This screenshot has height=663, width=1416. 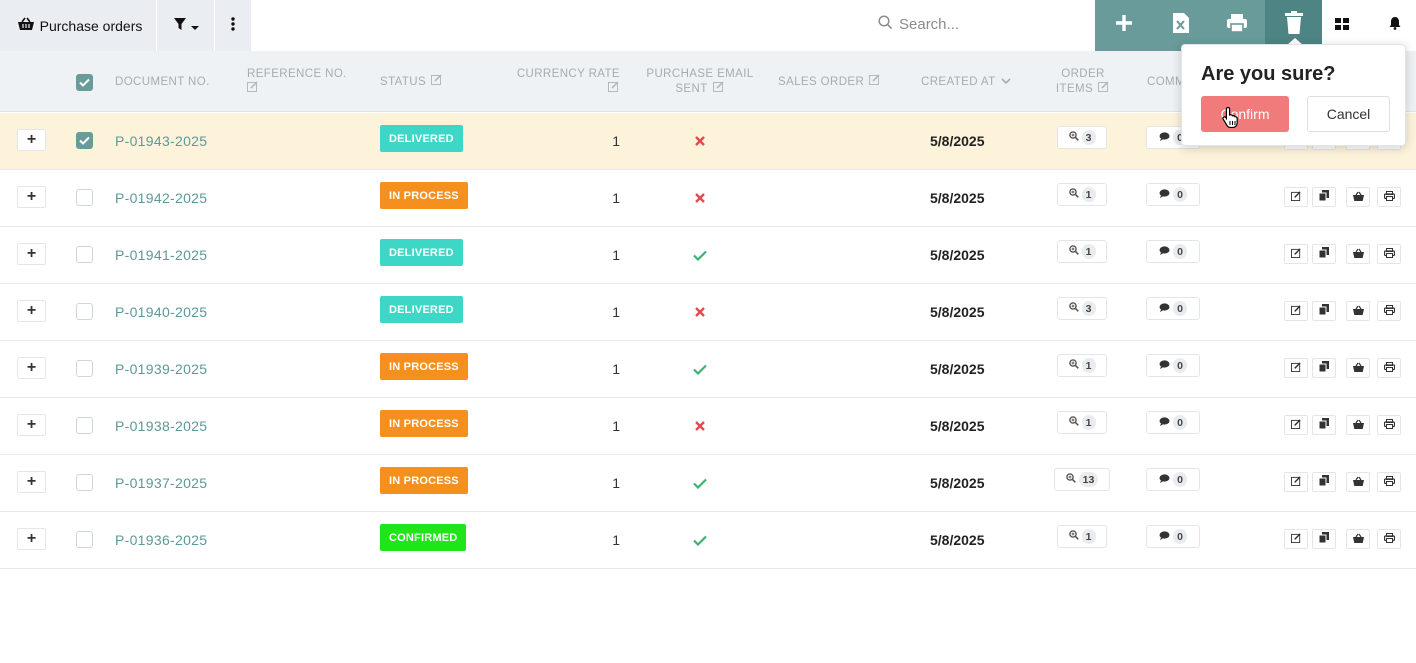 I want to click on table-row: + P-01941-2025 DELIVERED 1 5/8/2025 1 0, so click(x=708, y=255).